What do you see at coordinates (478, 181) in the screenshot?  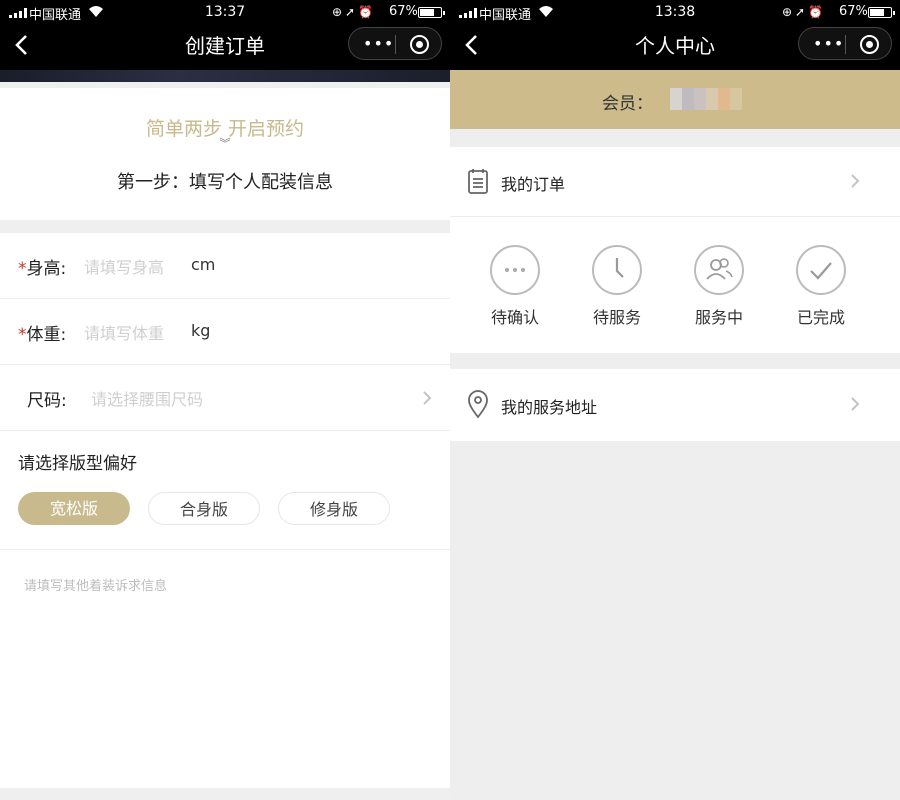 I see `clipboard-list-icon` at bounding box center [478, 181].